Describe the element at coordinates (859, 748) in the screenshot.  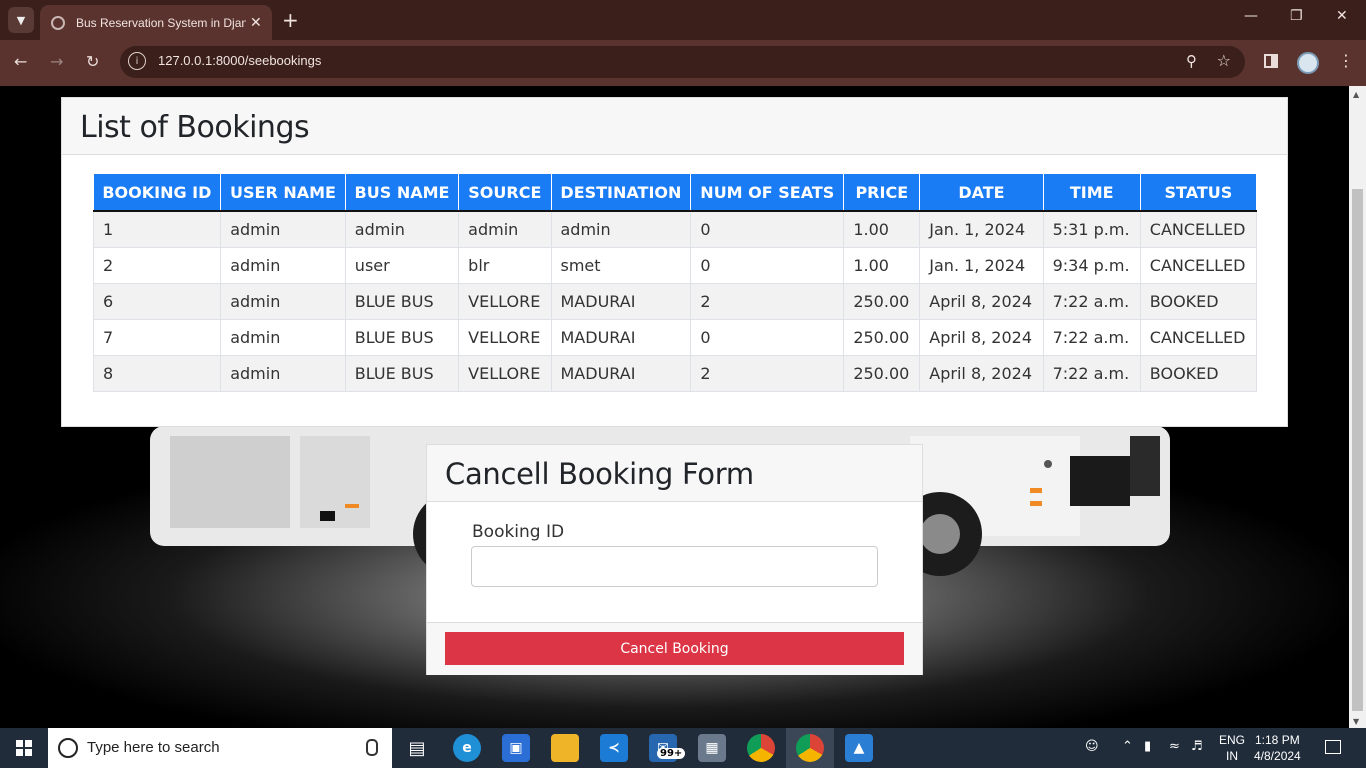
I see `photos-icon: ▲` at that location.